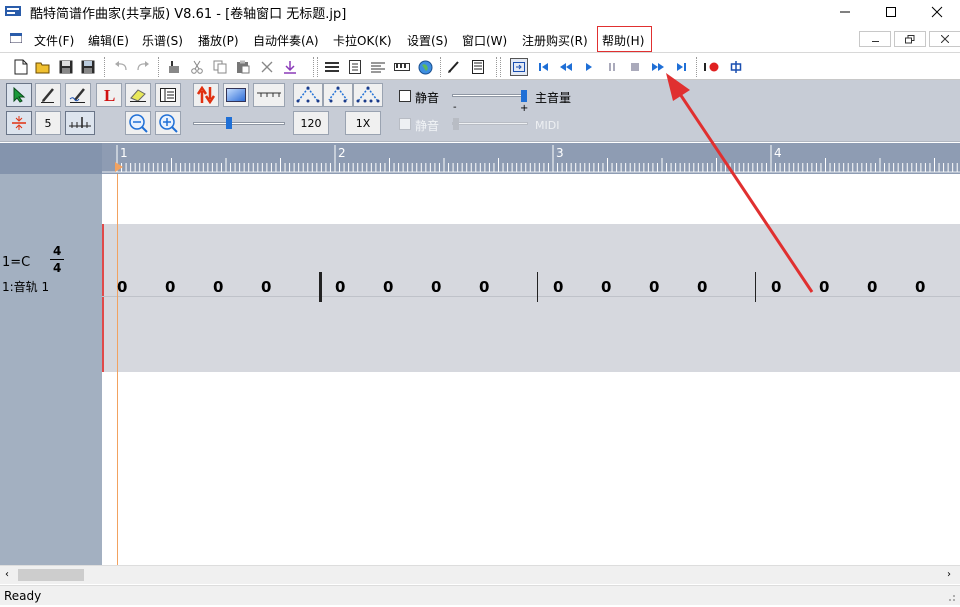 The width and height of the screenshot is (960, 607). What do you see at coordinates (363, 123) in the screenshot?
I see `speed-field: 1X` at bounding box center [363, 123].